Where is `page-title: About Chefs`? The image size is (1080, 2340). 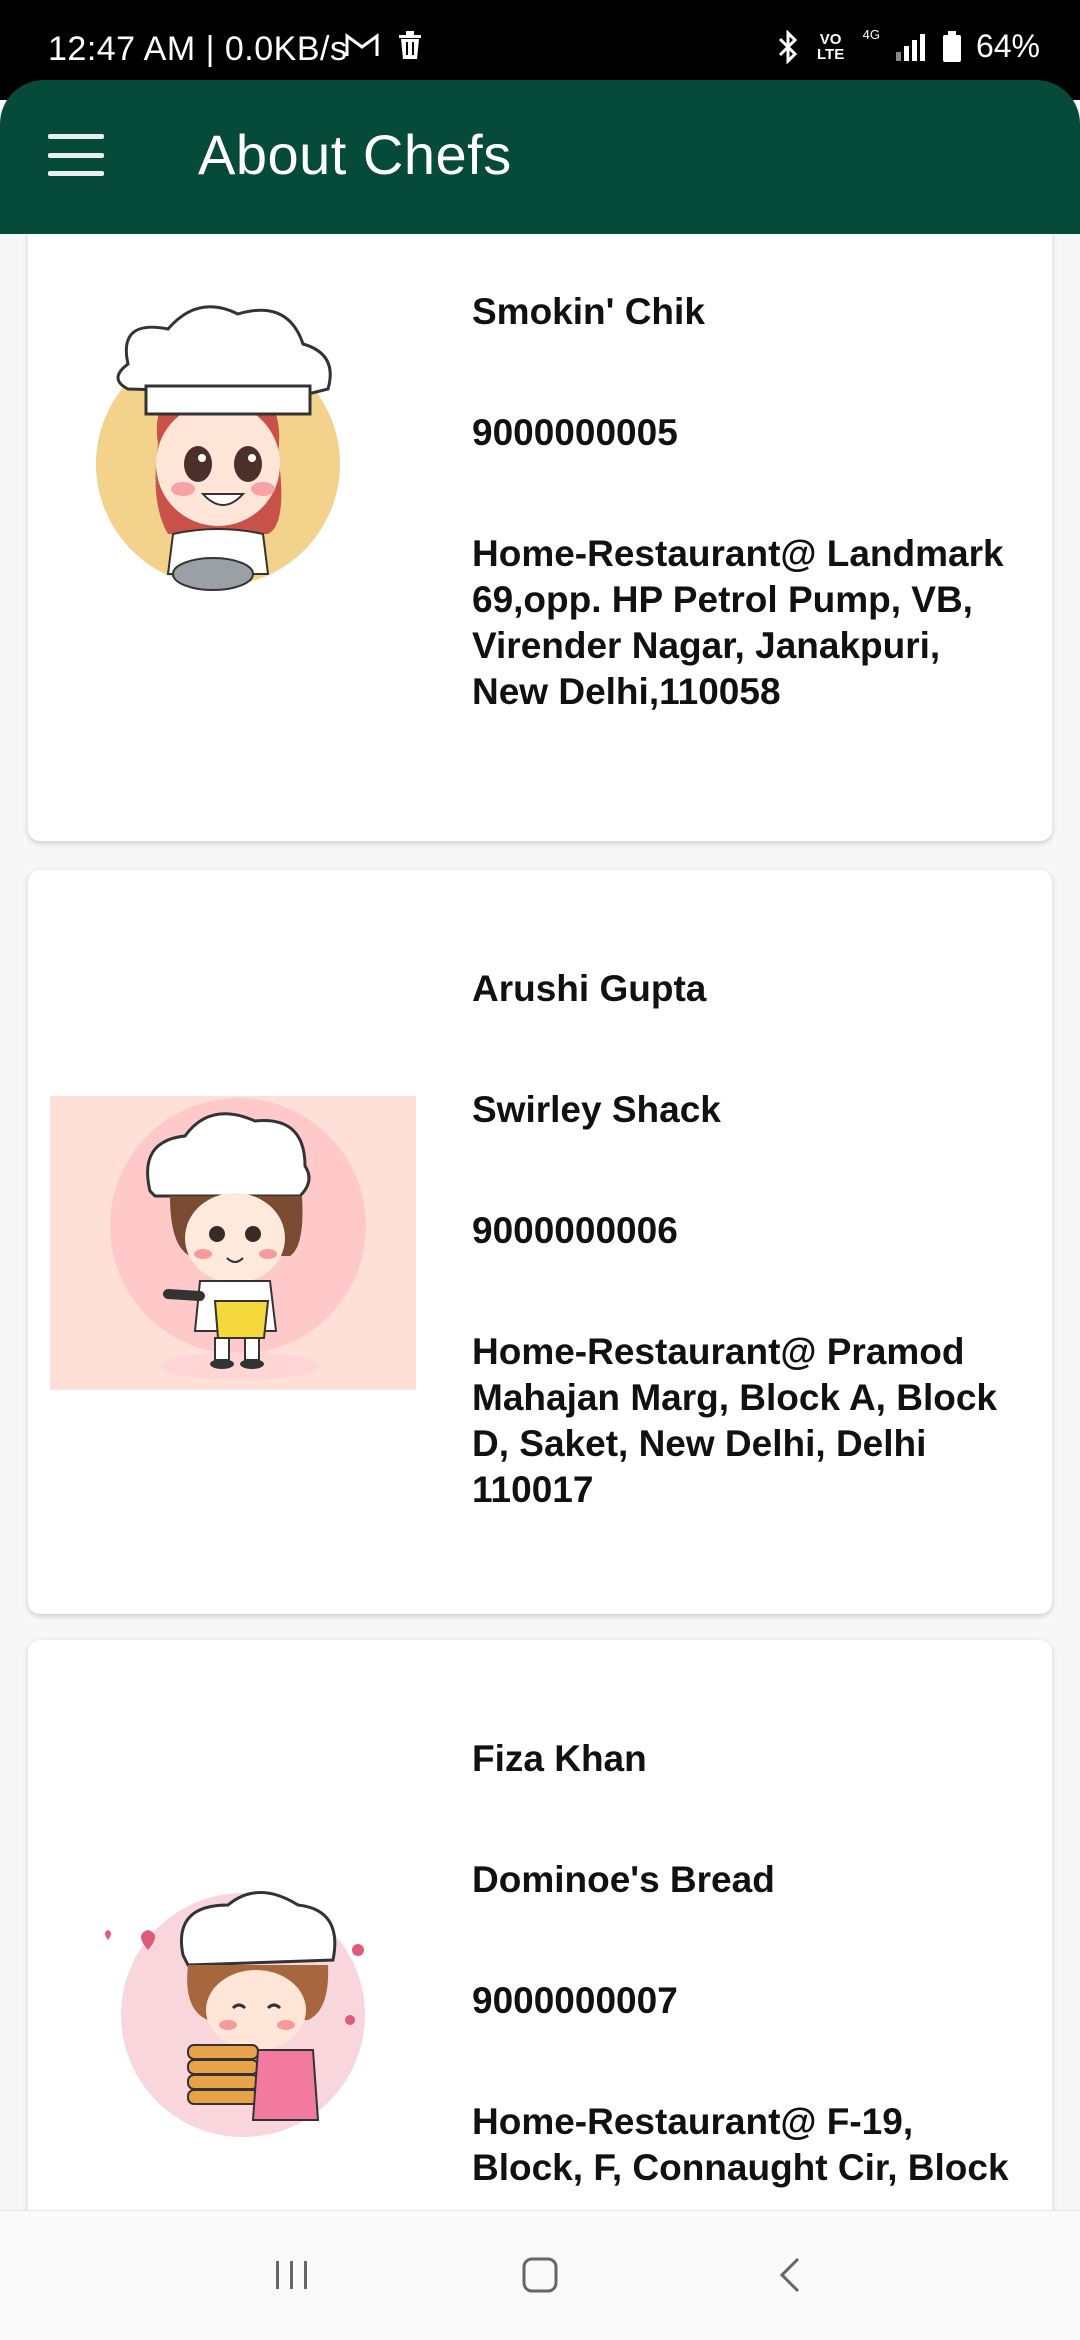 page-title: About Chefs is located at coordinates (355, 154).